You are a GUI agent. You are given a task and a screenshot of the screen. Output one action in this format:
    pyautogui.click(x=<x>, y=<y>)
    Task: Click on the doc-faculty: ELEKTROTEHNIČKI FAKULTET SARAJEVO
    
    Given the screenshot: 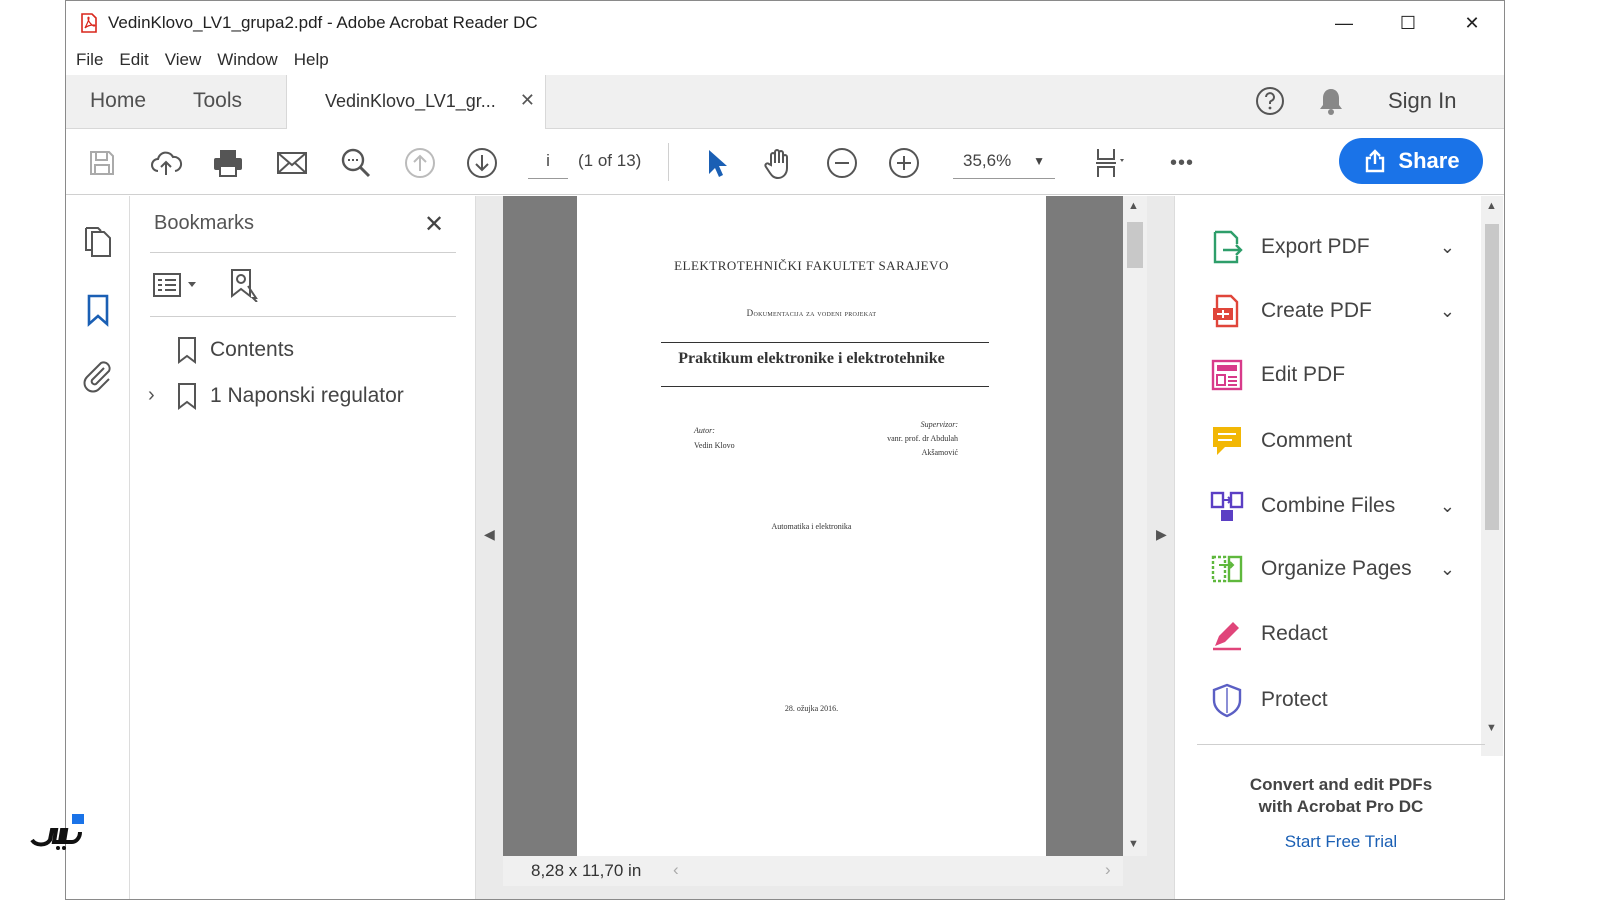 What is the action you would take?
    pyautogui.click(x=811, y=265)
    